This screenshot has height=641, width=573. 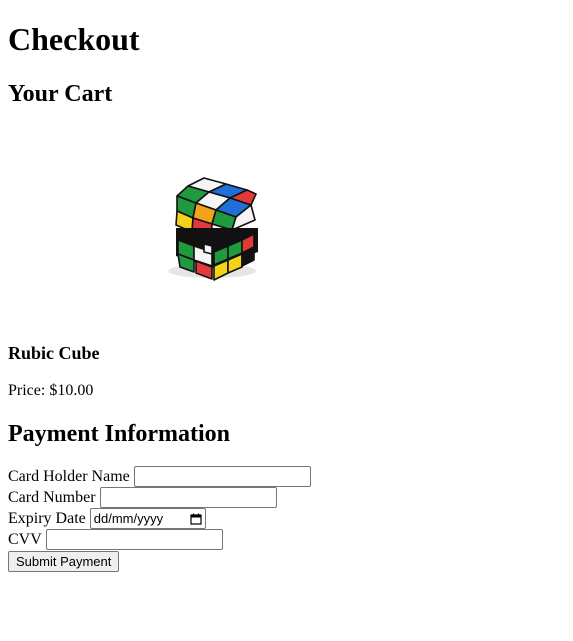 I want to click on submit-row: Submit Payment, so click(x=159, y=561).